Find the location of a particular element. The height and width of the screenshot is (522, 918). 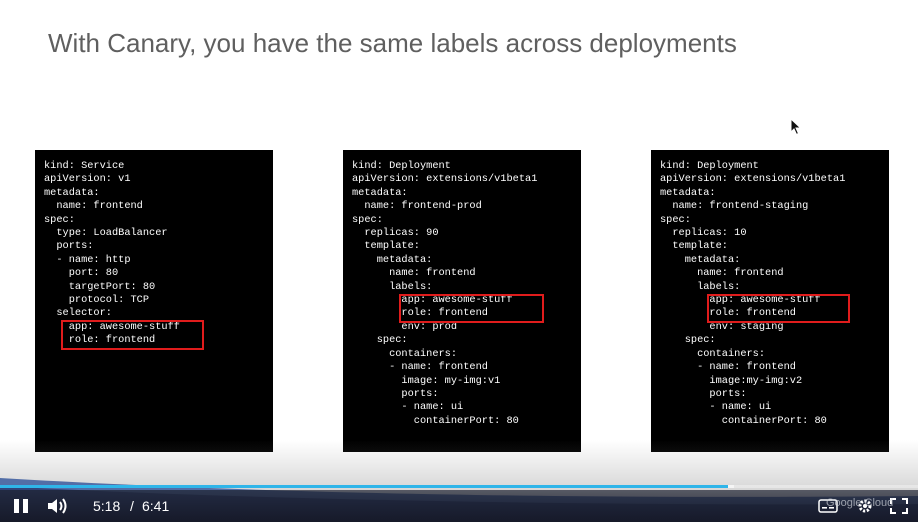

progress-played is located at coordinates (364, 486).